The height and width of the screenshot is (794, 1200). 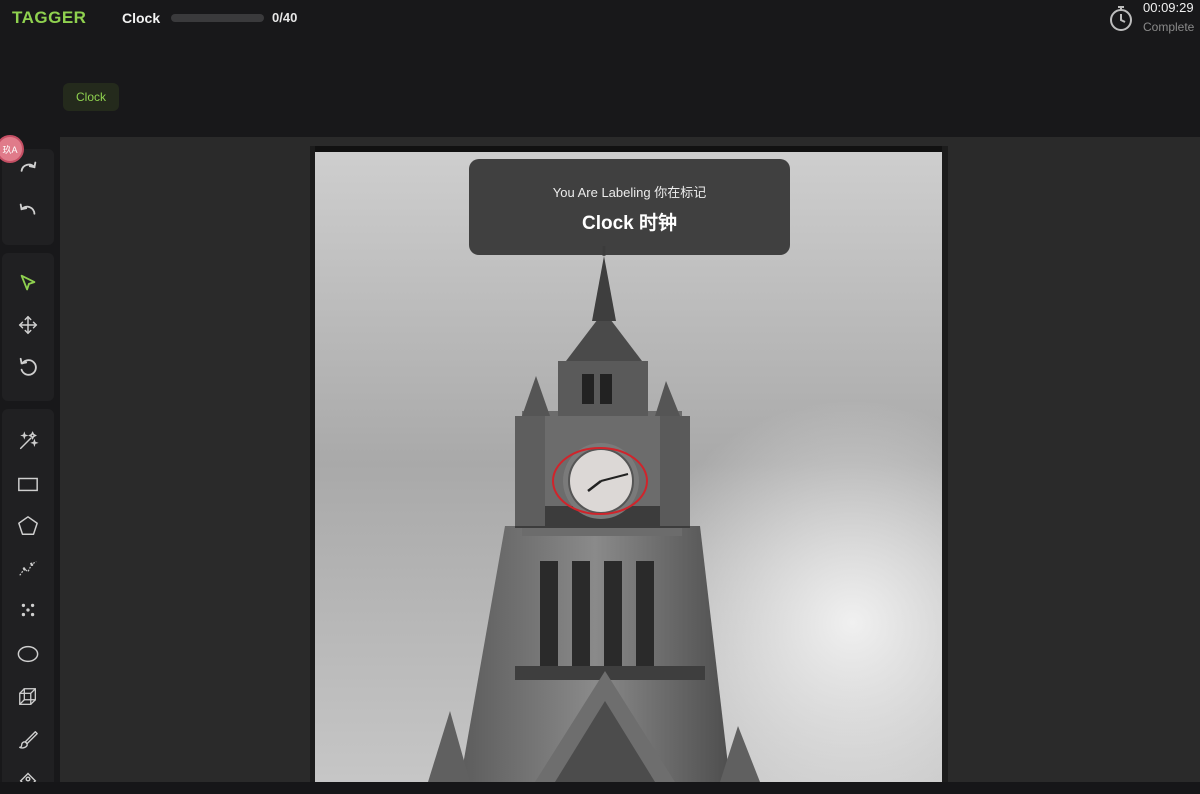 What do you see at coordinates (217, 18) in the screenshot?
I see `progress-bar` at bounding box center [217, 18].